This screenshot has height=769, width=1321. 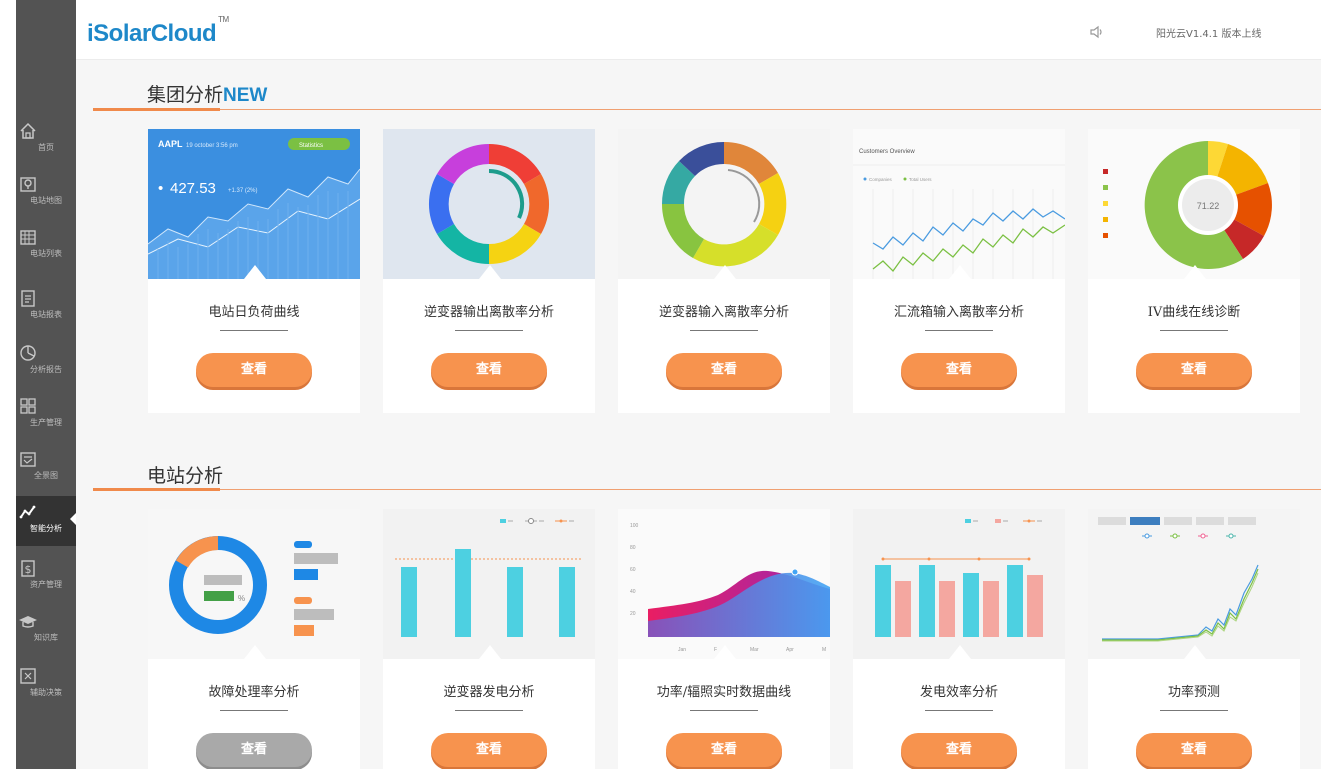 I want to click on section-title-text: 集团分析, so click(x=185, y=95).